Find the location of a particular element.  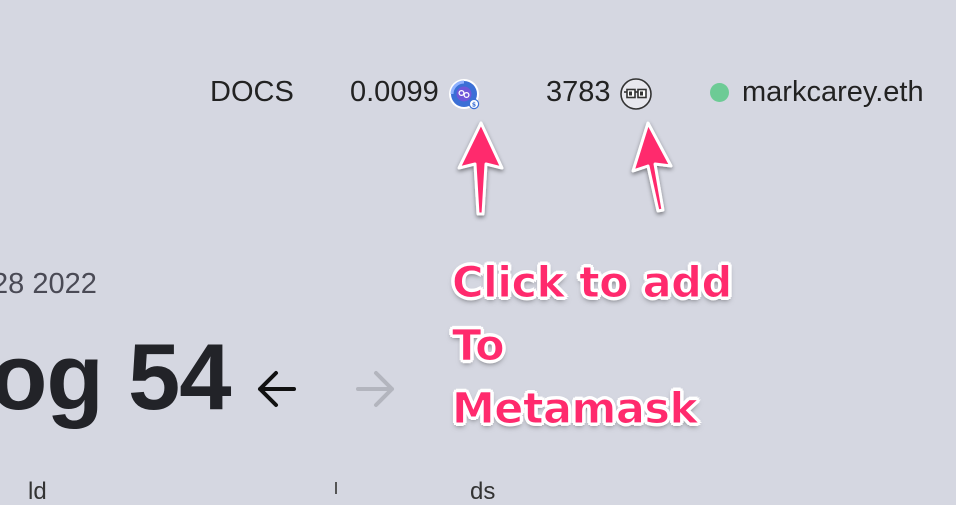

docs-link: DOCS is located at coordinates (252, 92).